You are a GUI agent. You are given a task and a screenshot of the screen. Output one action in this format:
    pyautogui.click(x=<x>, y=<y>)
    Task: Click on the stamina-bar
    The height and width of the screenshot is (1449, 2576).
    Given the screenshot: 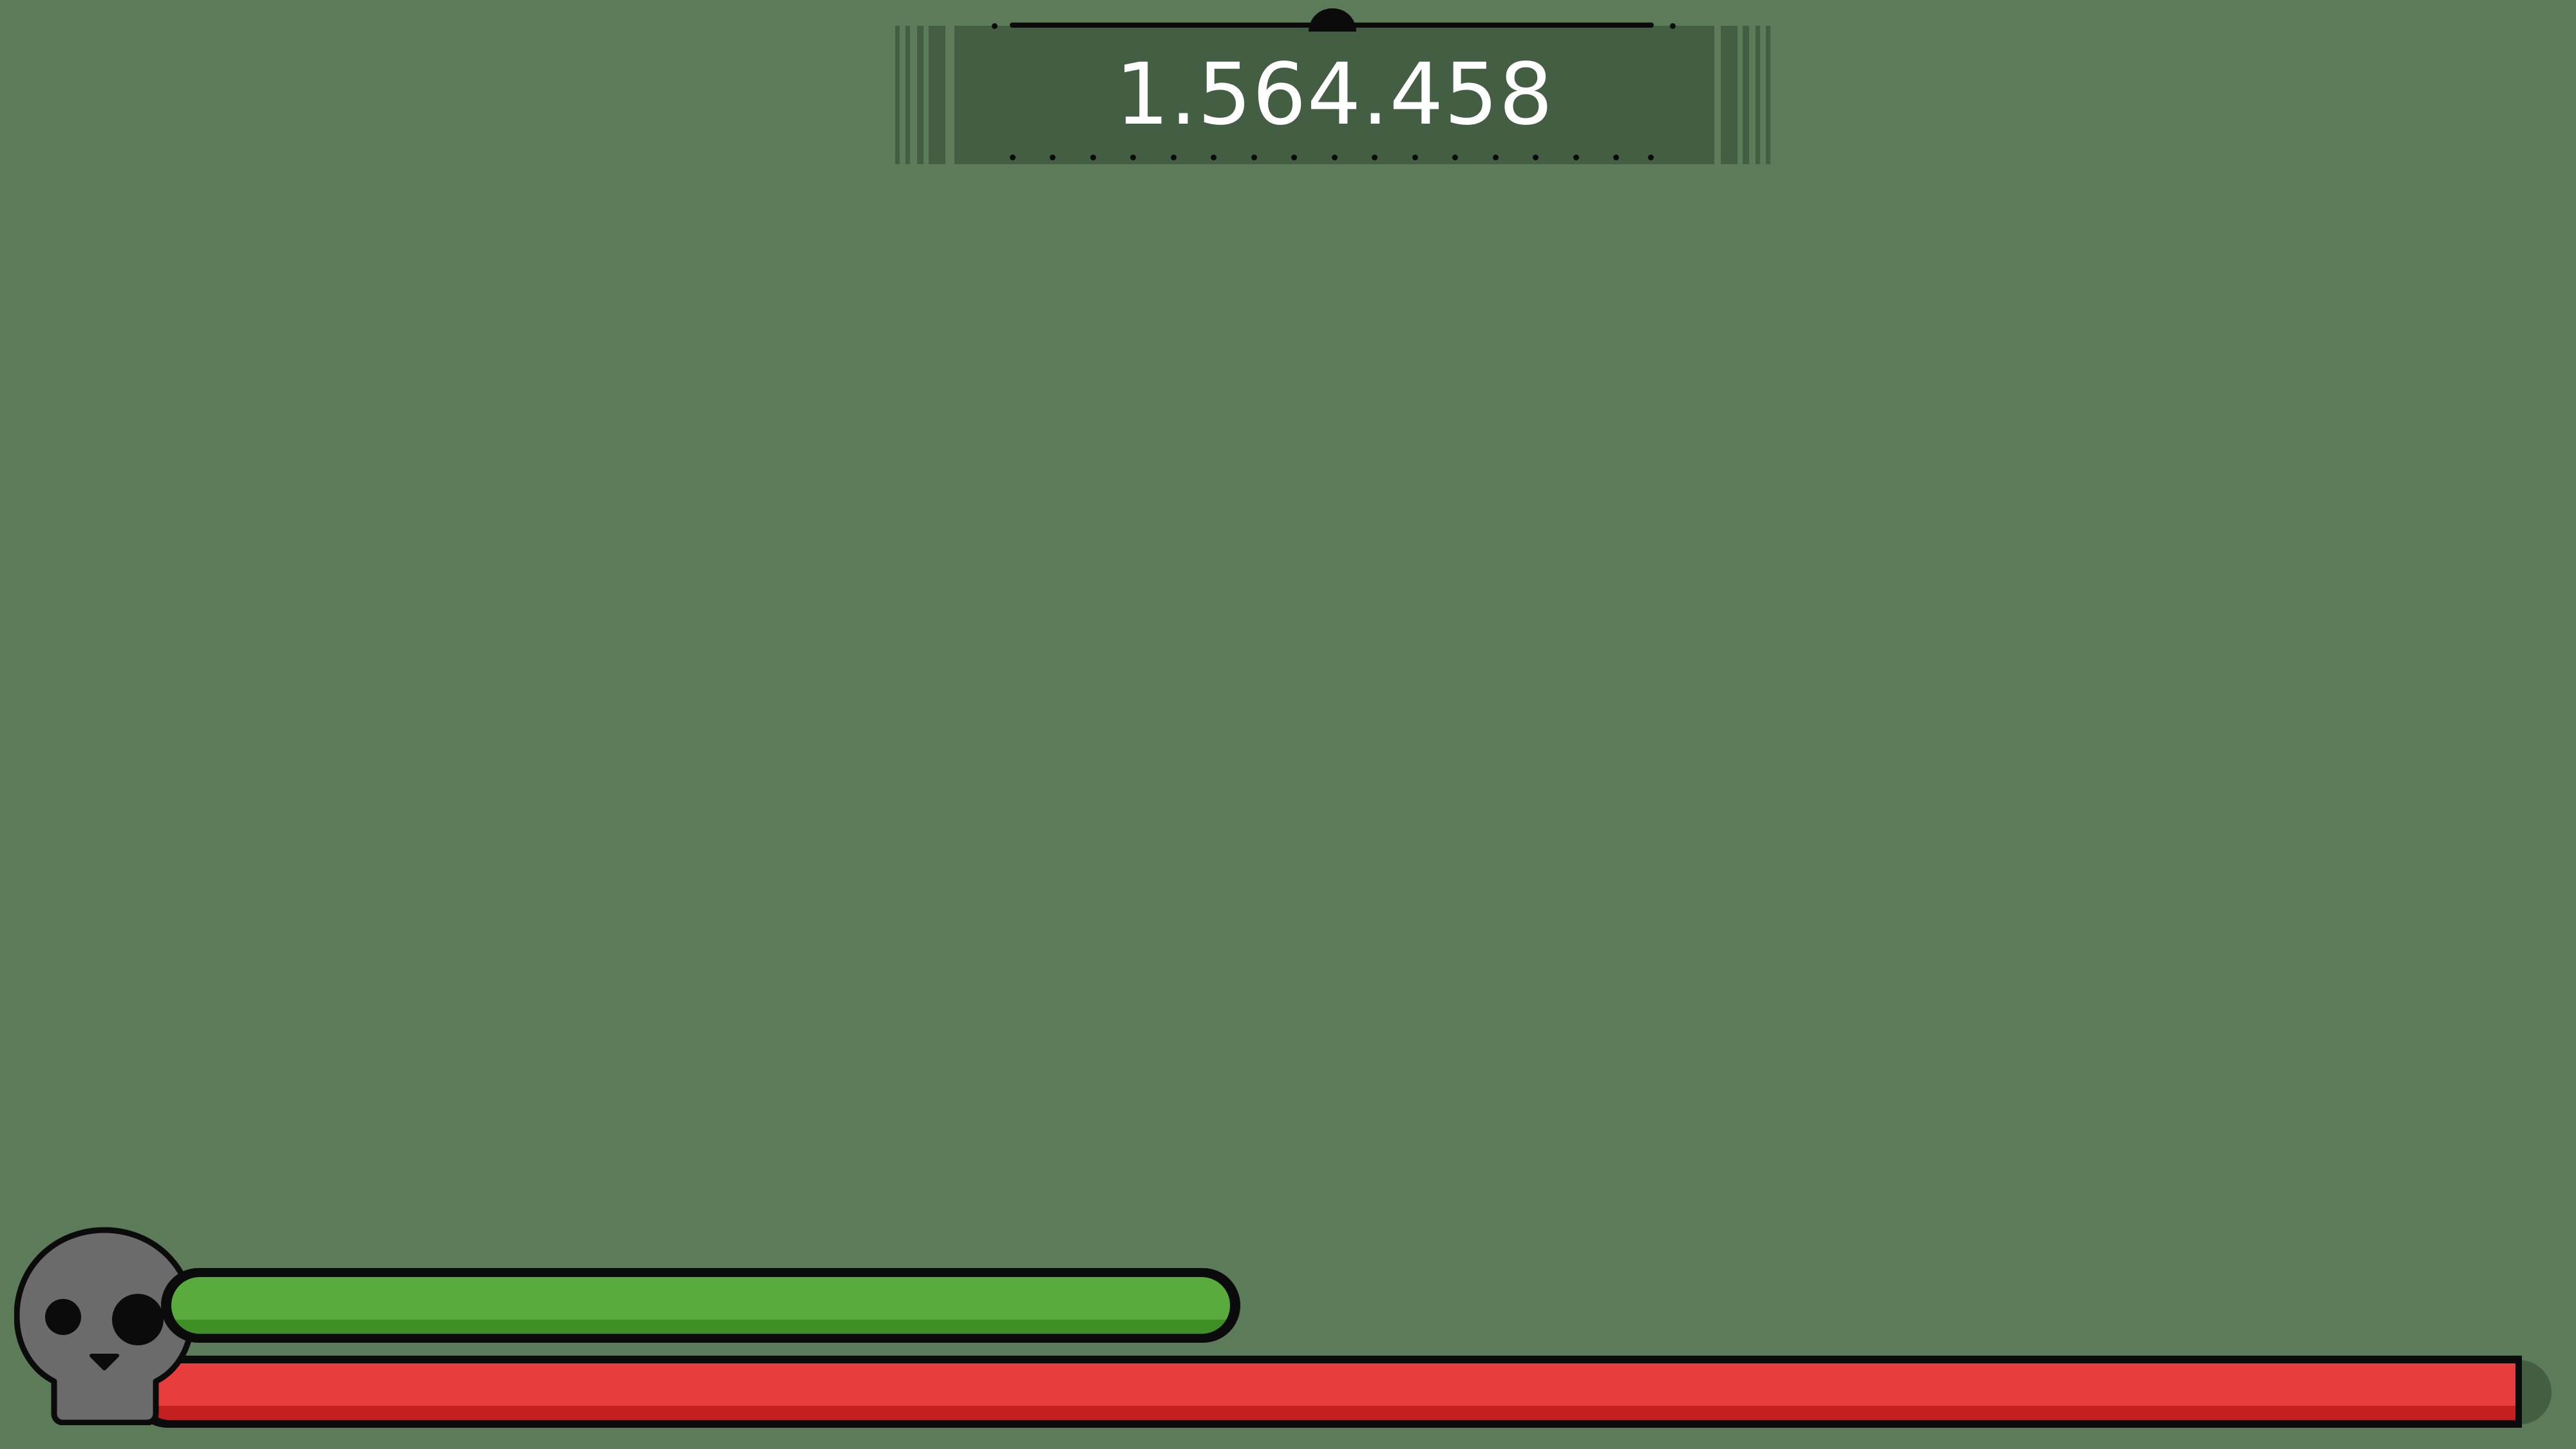 What is the action you would take?
    pyautogui.click(x=700, y=1305)
    